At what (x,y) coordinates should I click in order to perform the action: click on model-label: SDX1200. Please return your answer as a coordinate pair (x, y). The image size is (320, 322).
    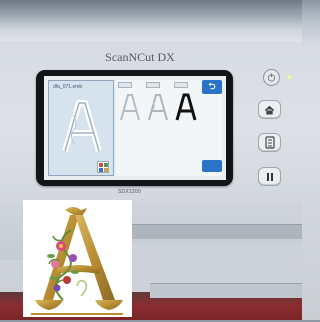
    Looking at the image, I should click on (129, 192).